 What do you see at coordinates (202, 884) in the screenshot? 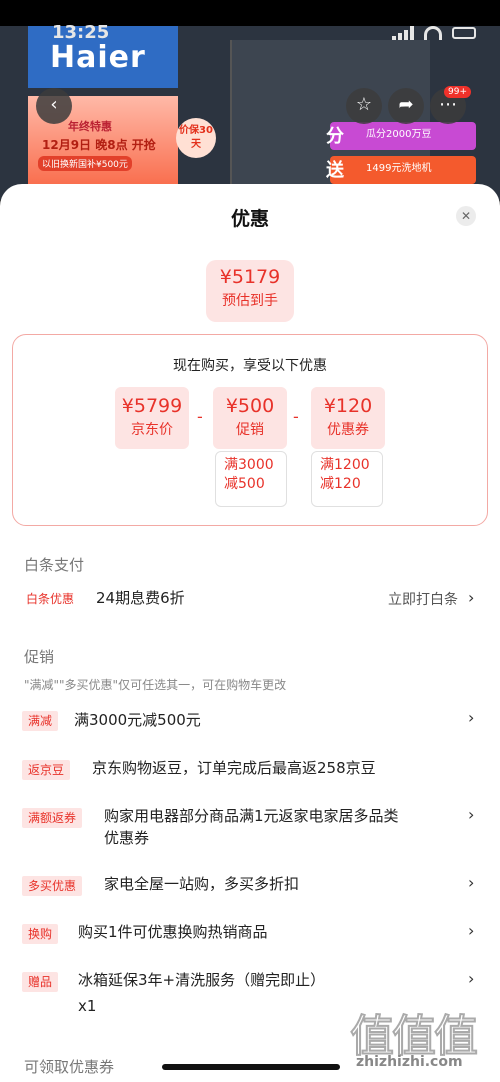
I see `promo-text: 家电全屋一站购，多买多折扣` at bounding box center [202, 884].